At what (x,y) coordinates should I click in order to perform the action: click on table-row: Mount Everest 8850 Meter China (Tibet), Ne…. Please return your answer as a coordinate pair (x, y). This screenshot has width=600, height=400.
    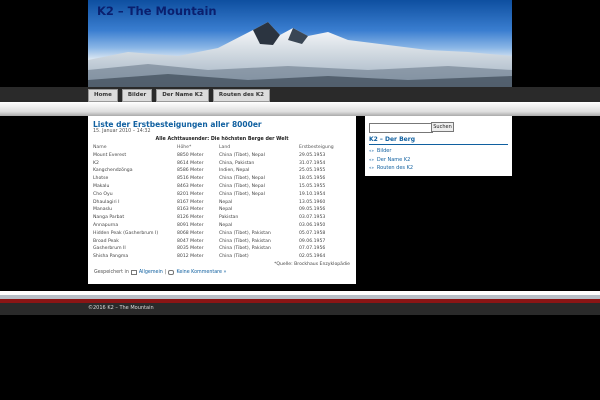
    Looking at the image, I should click on (222, 156).